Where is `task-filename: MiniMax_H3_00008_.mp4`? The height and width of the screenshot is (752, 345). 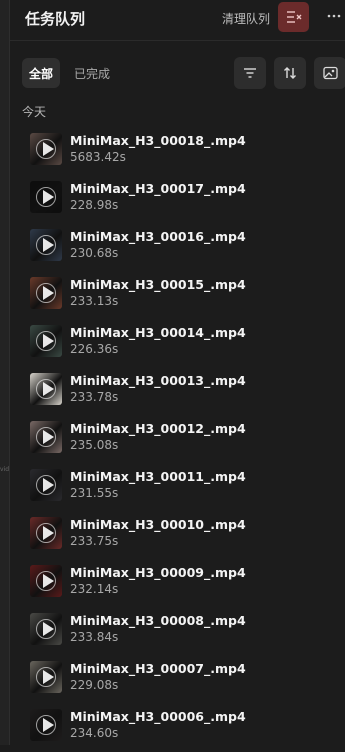
task-filename: MiniMax_H3_00008_.mp4 is located at coordinates (158, 620).